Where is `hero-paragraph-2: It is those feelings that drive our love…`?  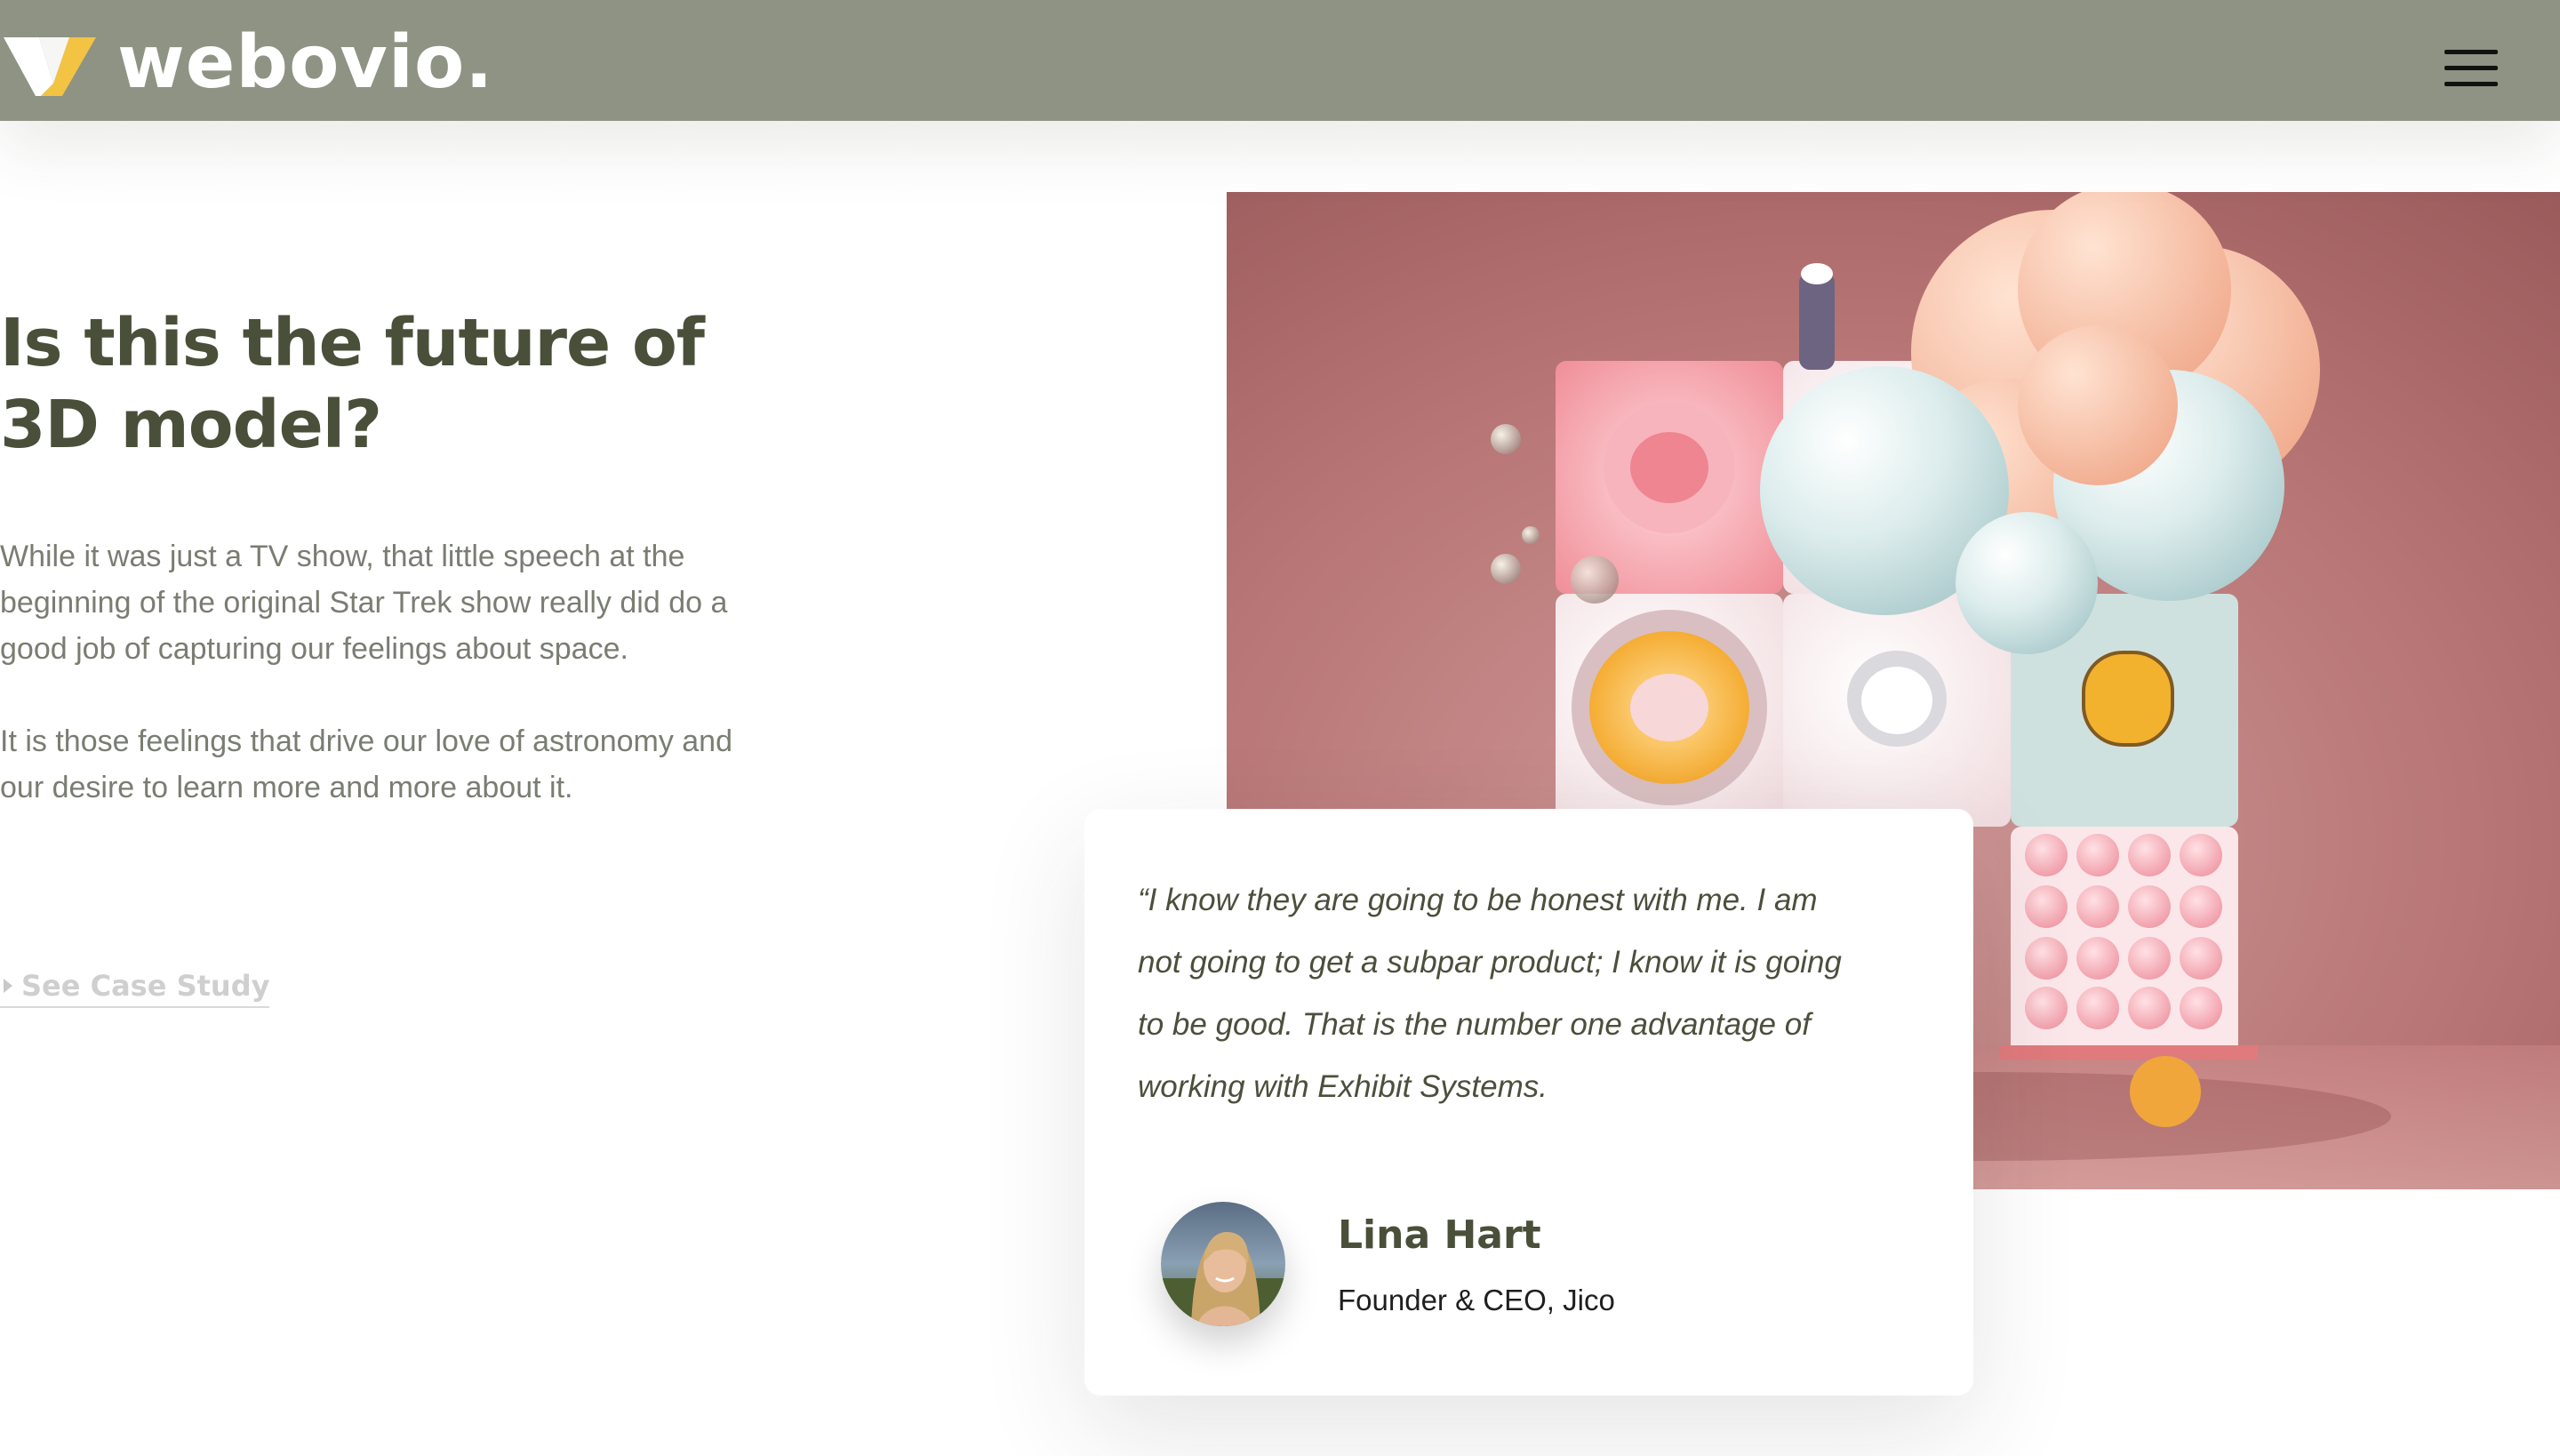
hero-paragraph-2: It is those feelings that drive our love… is located at coordinates (366, 764).